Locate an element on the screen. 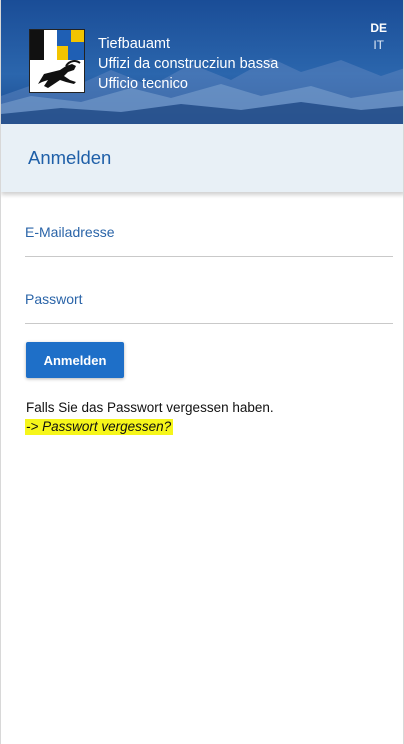  login-button: Anmelden is located at coordinates (75, 360).